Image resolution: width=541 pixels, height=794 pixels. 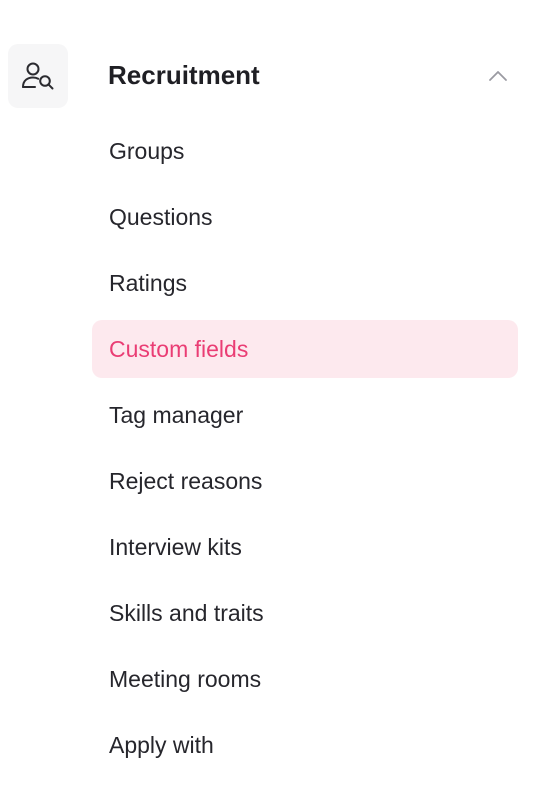 I want to click on section-title: Recruitment, so click(x=184, y=75).